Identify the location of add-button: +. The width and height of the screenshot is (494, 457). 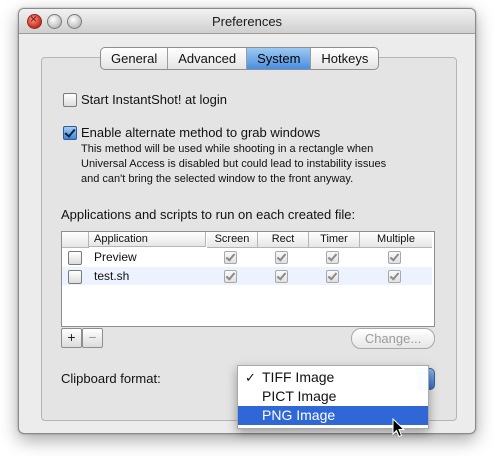
(71, 338).